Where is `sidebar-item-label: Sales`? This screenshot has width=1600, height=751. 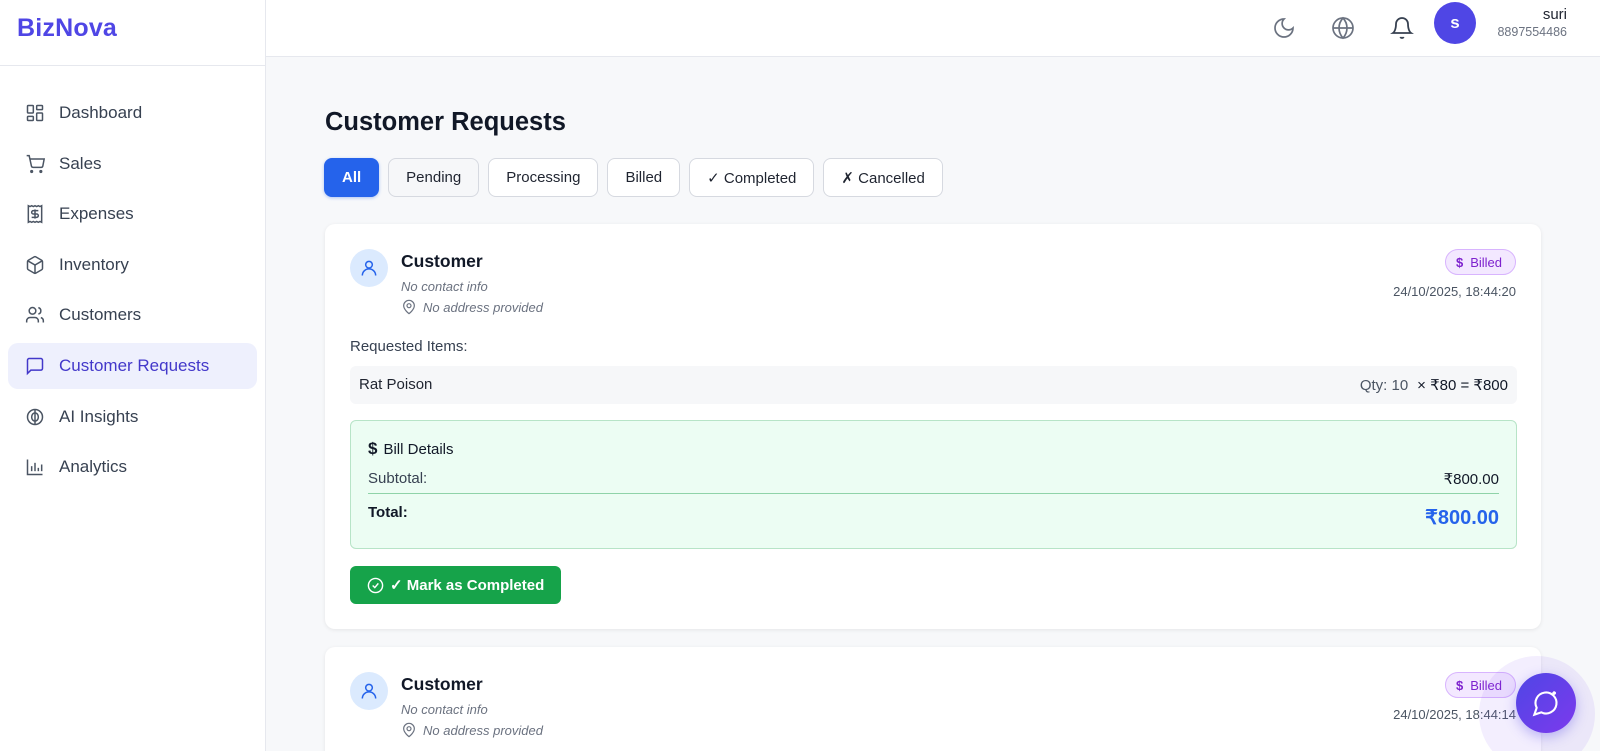 sidebar-item-label: Sales is located at coordinates (80, 163).